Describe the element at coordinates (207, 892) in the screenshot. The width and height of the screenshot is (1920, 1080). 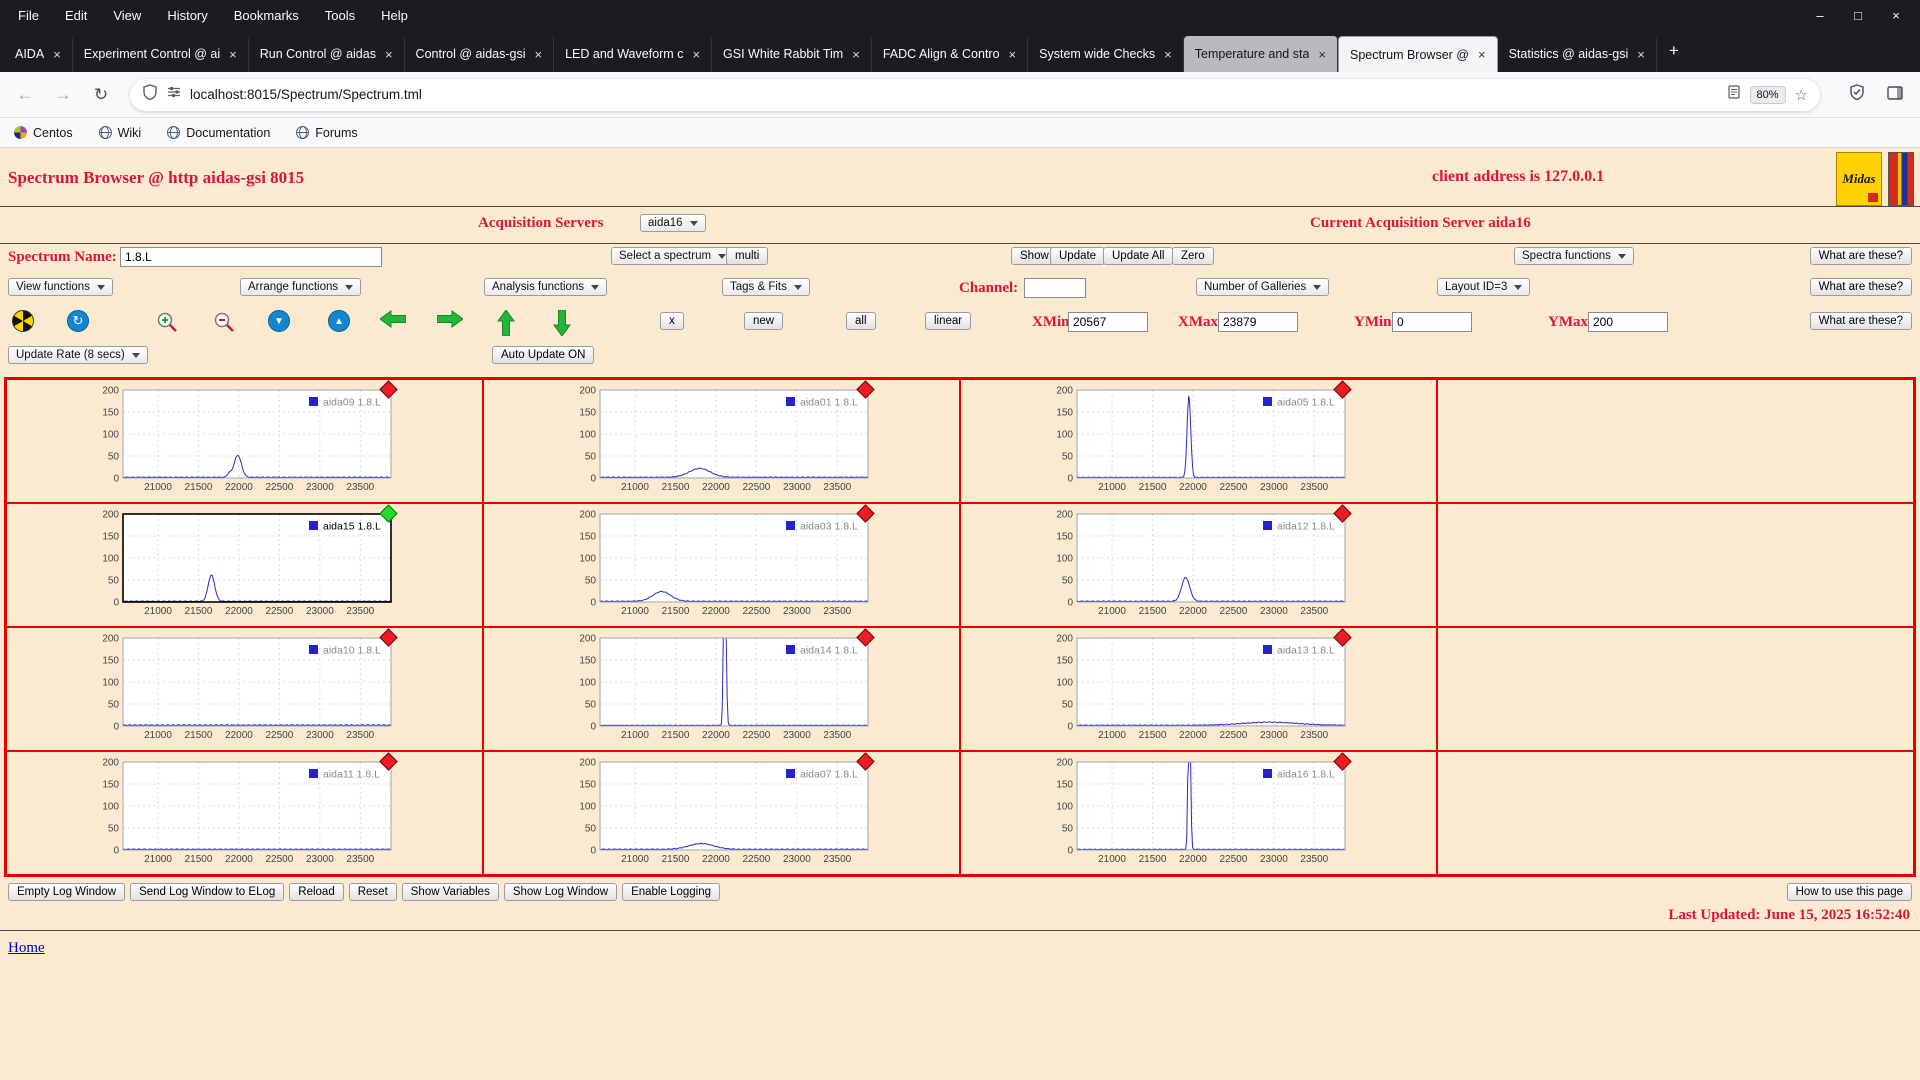
I see `send-log-window-to-elog-button: Send Log Window to ELog` at that location.